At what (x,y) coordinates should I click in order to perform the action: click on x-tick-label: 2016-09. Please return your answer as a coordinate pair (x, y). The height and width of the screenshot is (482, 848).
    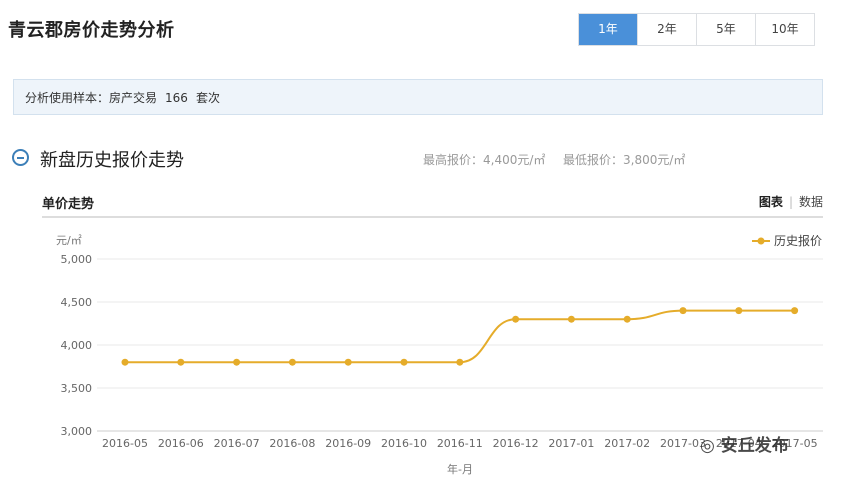
    Looking at the image, I should click on (348, 443).